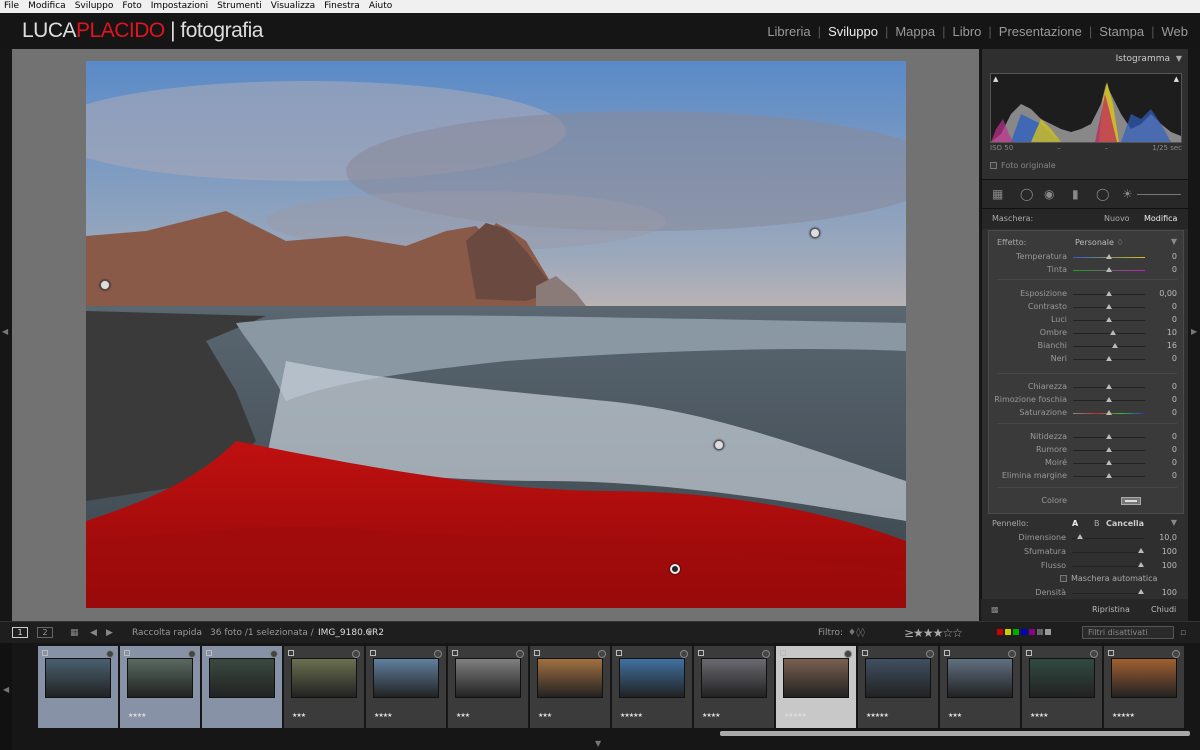 This screenshot has height=750, width=1200. Describe the element at coordinates (47, 6) in the screenshot. I see `menu-item-1: Modifica` at that location.